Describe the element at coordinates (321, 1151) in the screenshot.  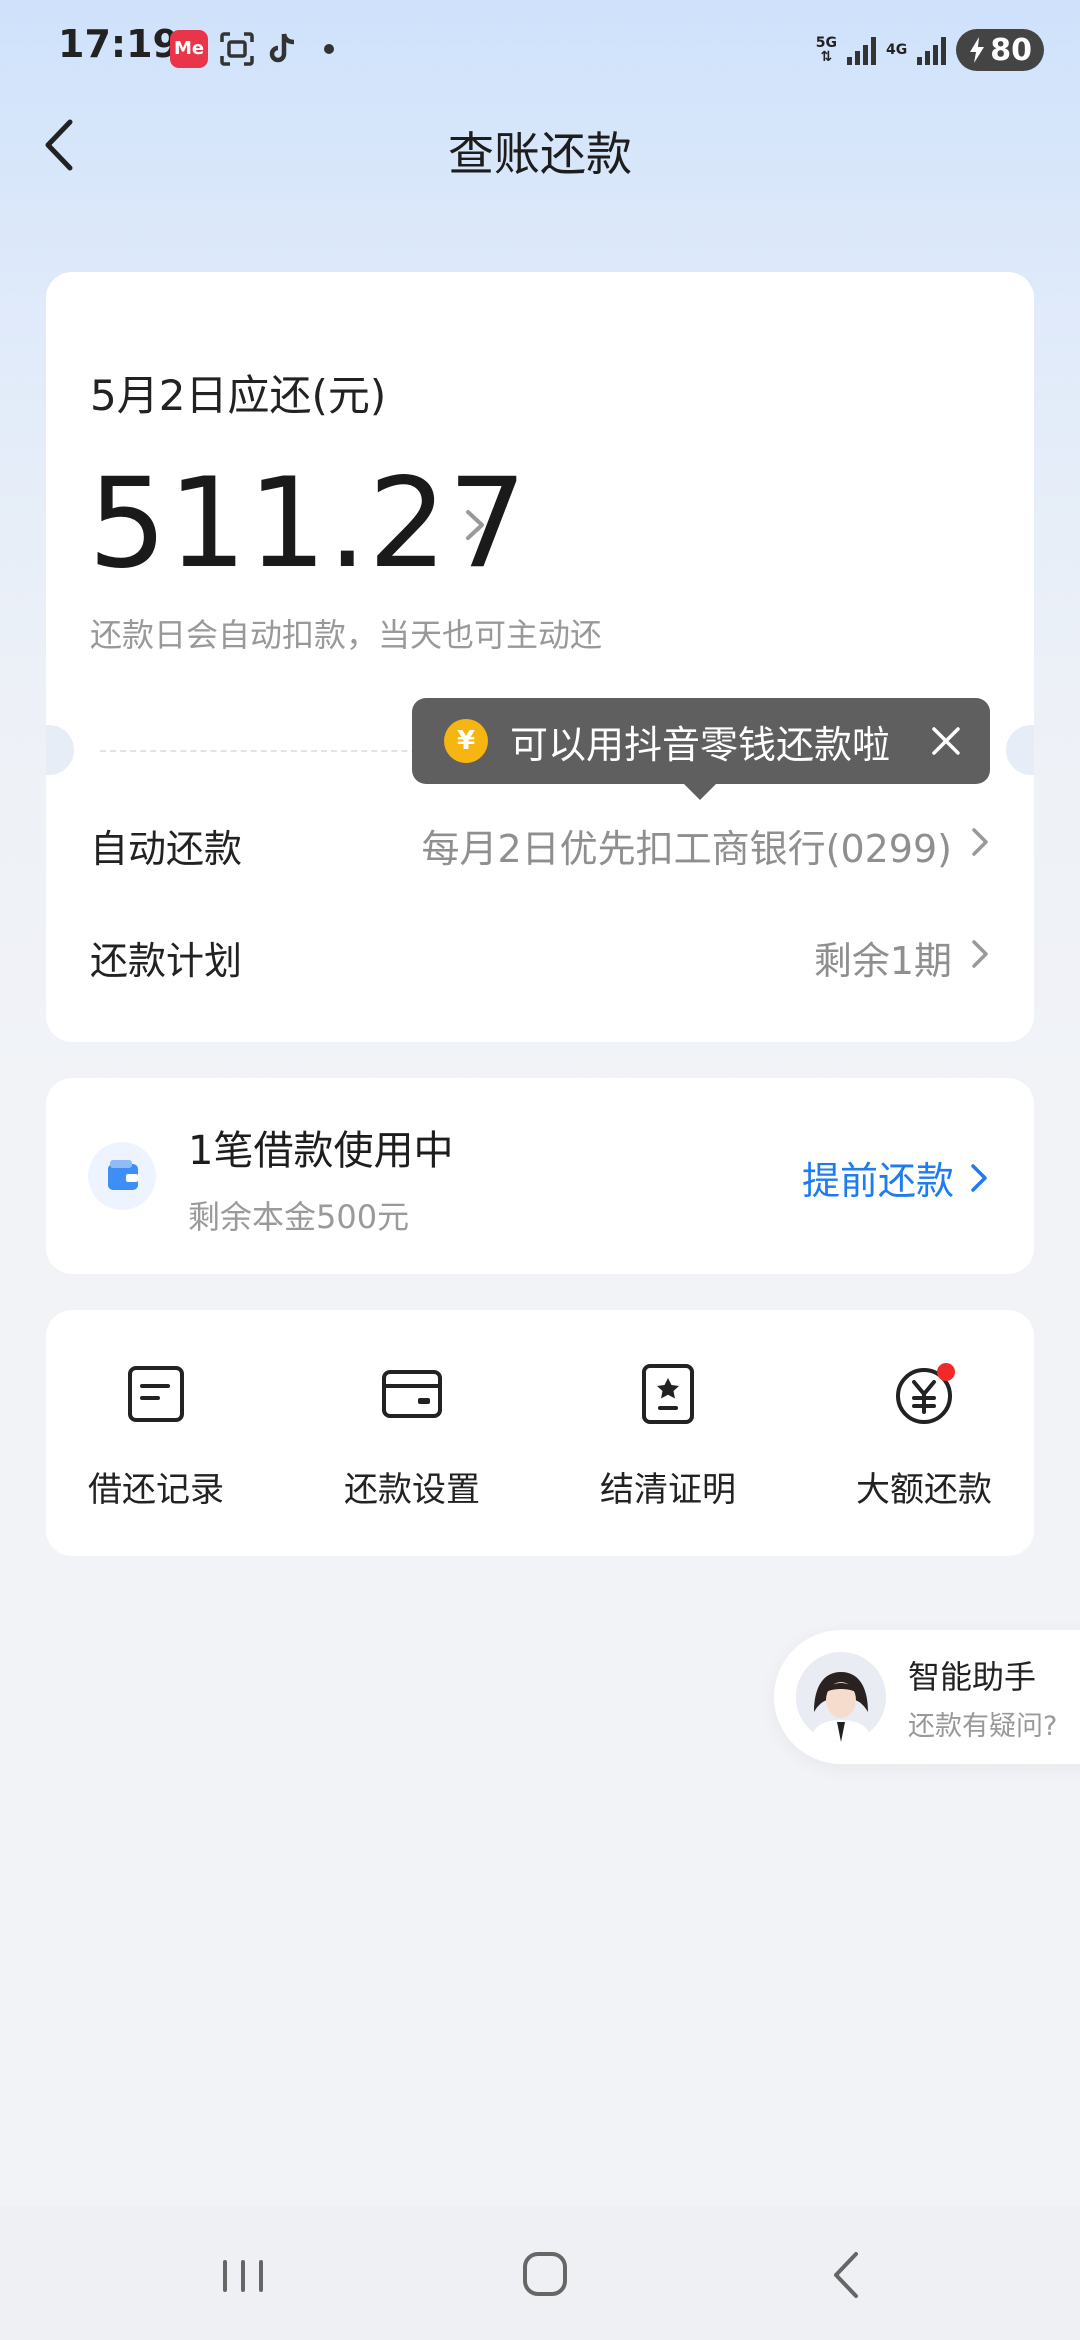
I see `loan-title: 1笔借款使用中` at that location.